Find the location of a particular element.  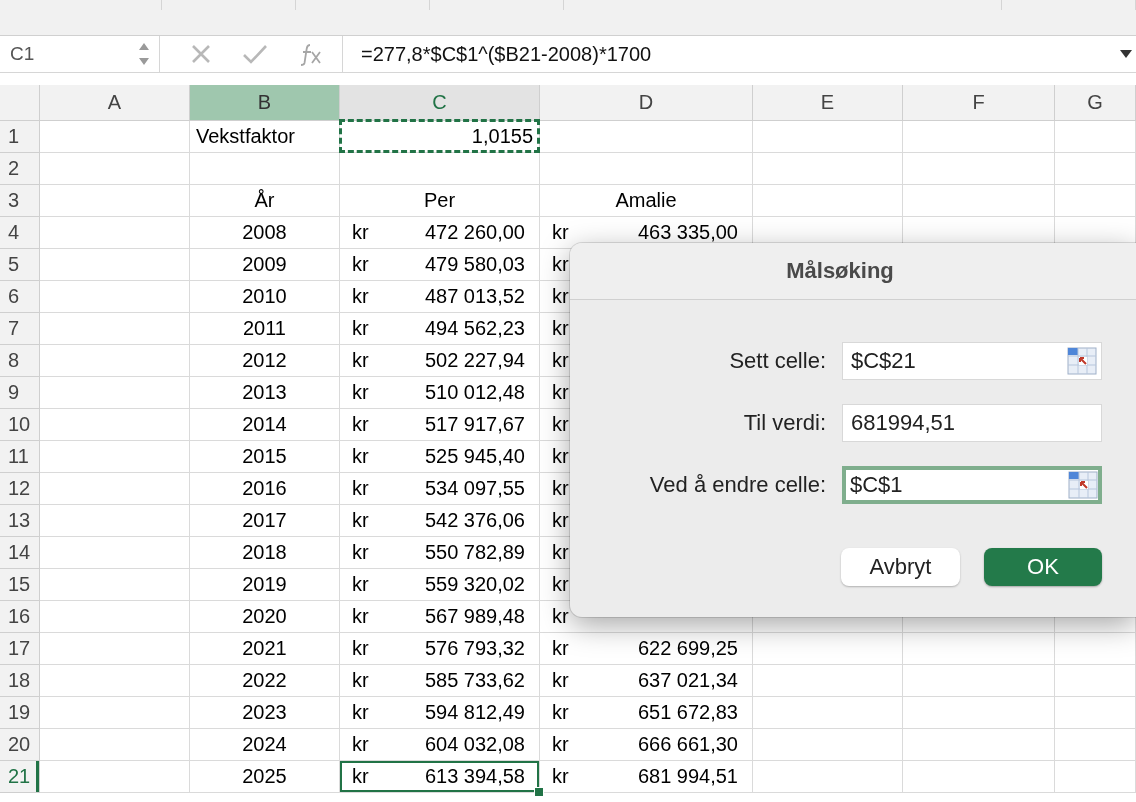

table-cell: 2008 is located at coordinates (265, 233).